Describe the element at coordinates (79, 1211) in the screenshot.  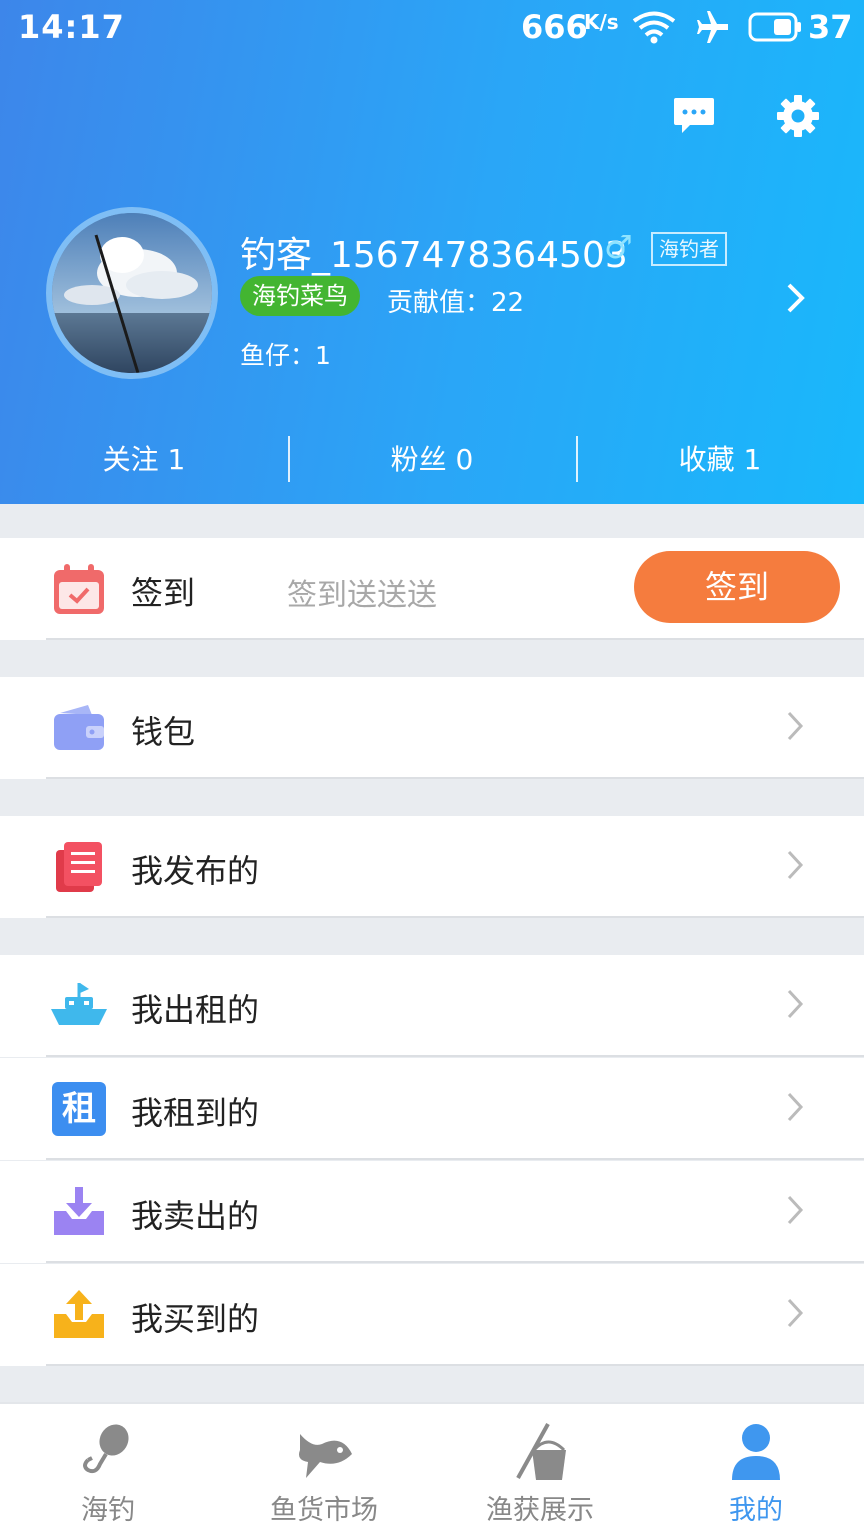
I see `inbox-download-icon` at that location.